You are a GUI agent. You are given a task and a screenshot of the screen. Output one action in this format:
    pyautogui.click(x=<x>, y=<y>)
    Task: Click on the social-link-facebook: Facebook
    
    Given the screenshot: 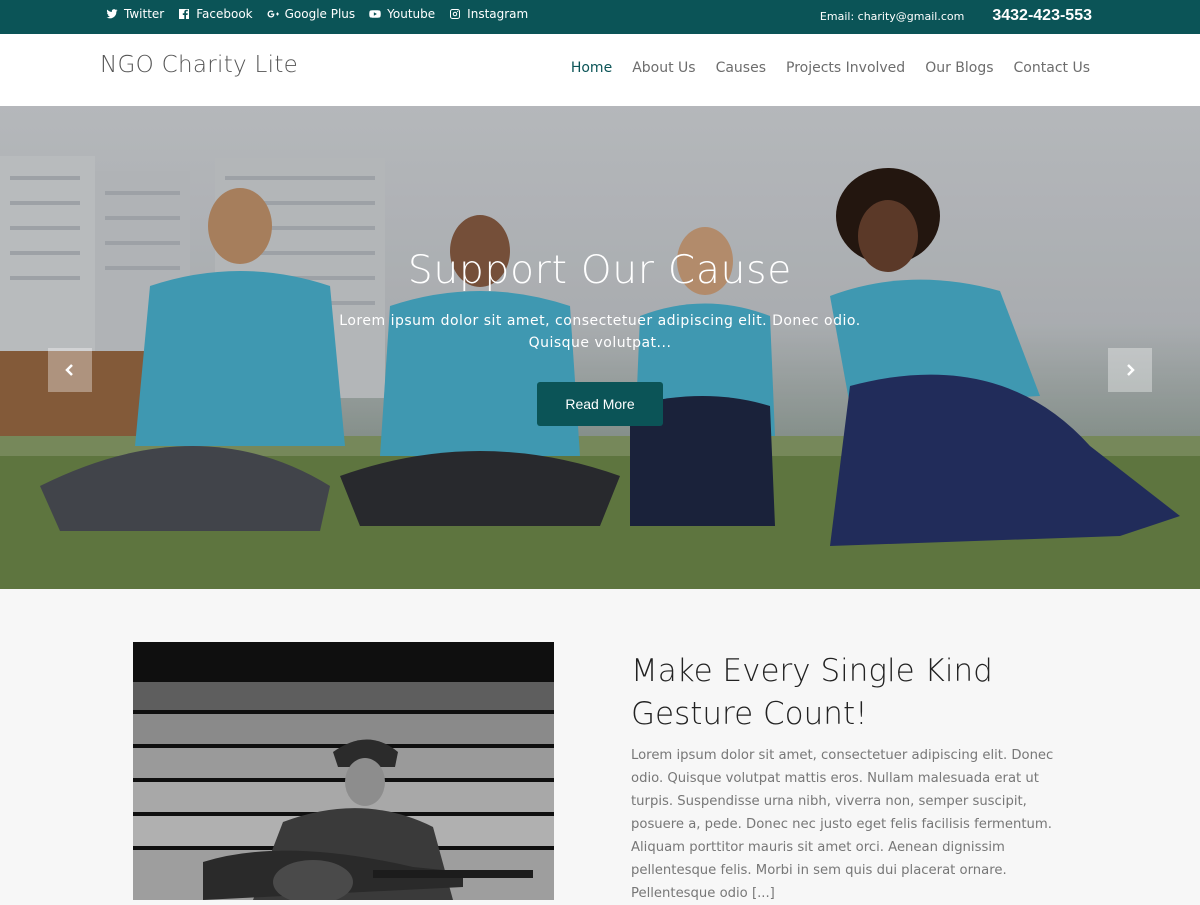 What is the action you would take?
    pyautogui.click(x=215, y=14)
    